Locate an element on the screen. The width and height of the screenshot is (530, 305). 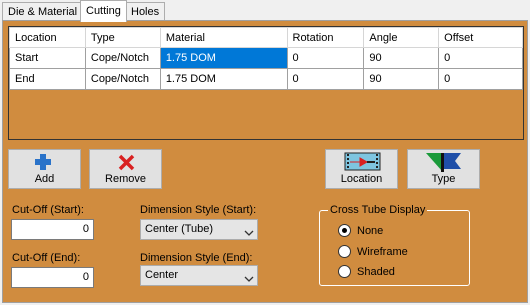
column-header-location: Location is located at coordinates (47, 37).